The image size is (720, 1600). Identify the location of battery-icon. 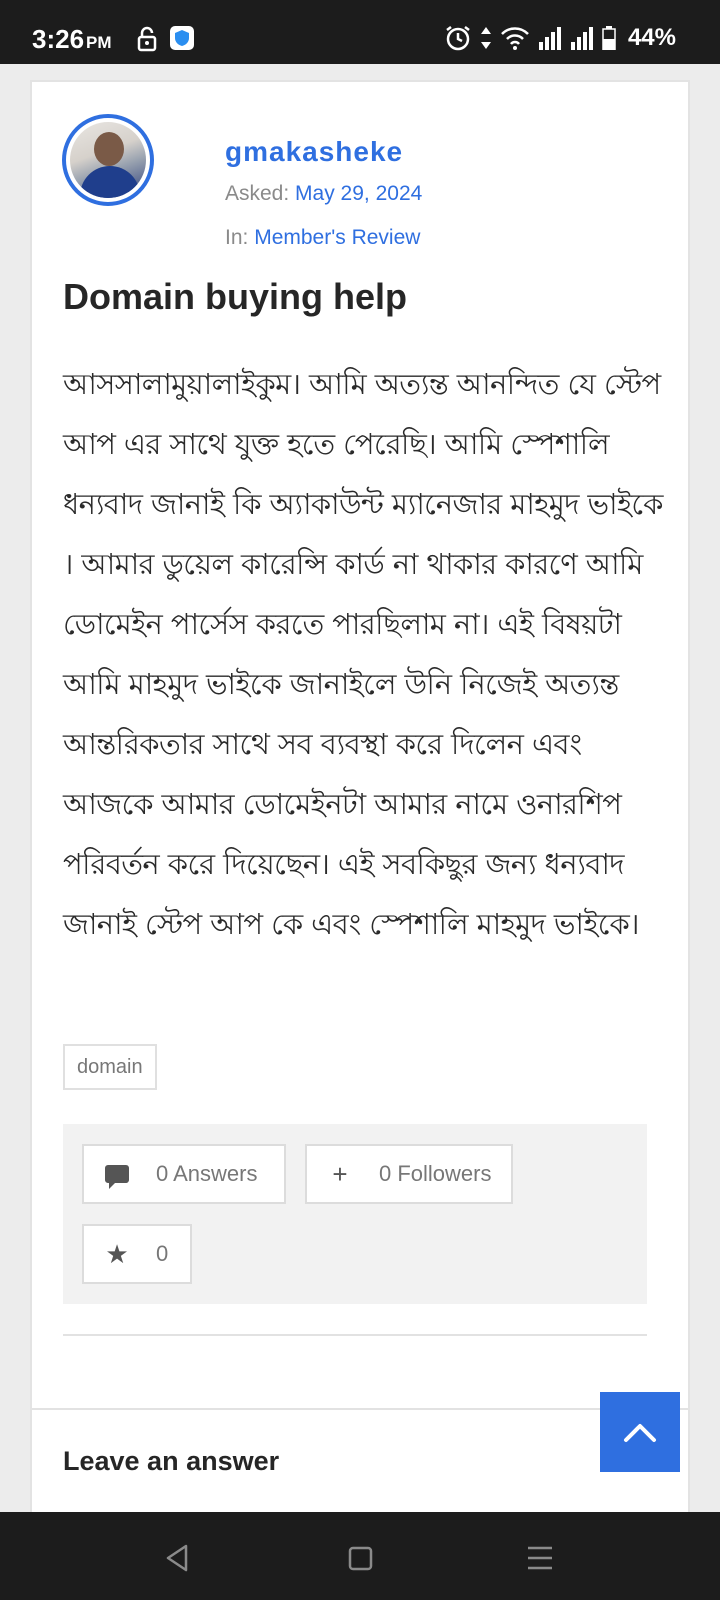
(609, 38).